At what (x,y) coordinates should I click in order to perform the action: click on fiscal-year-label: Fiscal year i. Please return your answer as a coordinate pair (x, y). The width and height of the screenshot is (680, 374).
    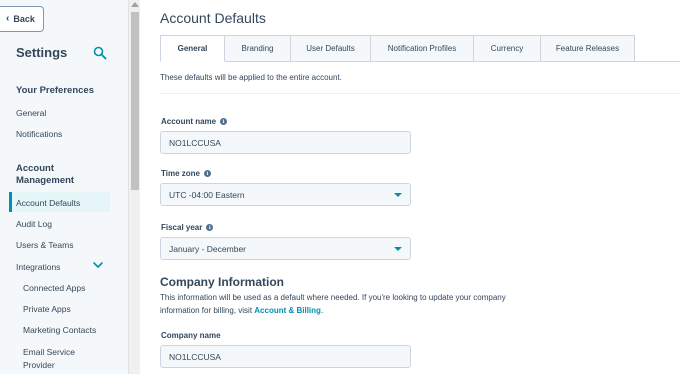
    Looking at the image, I should click on (187, 227).